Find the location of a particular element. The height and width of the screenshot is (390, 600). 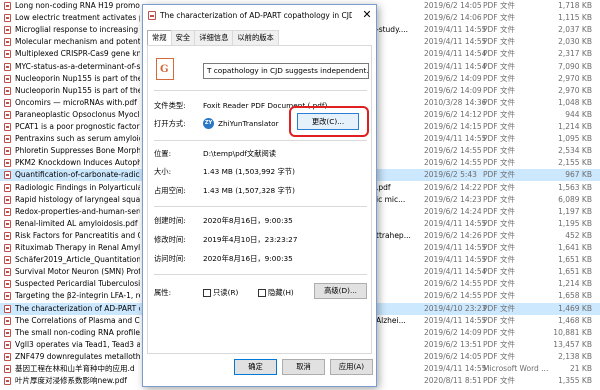

file-size: 13,457 KB is located at coordinates (572, 344).